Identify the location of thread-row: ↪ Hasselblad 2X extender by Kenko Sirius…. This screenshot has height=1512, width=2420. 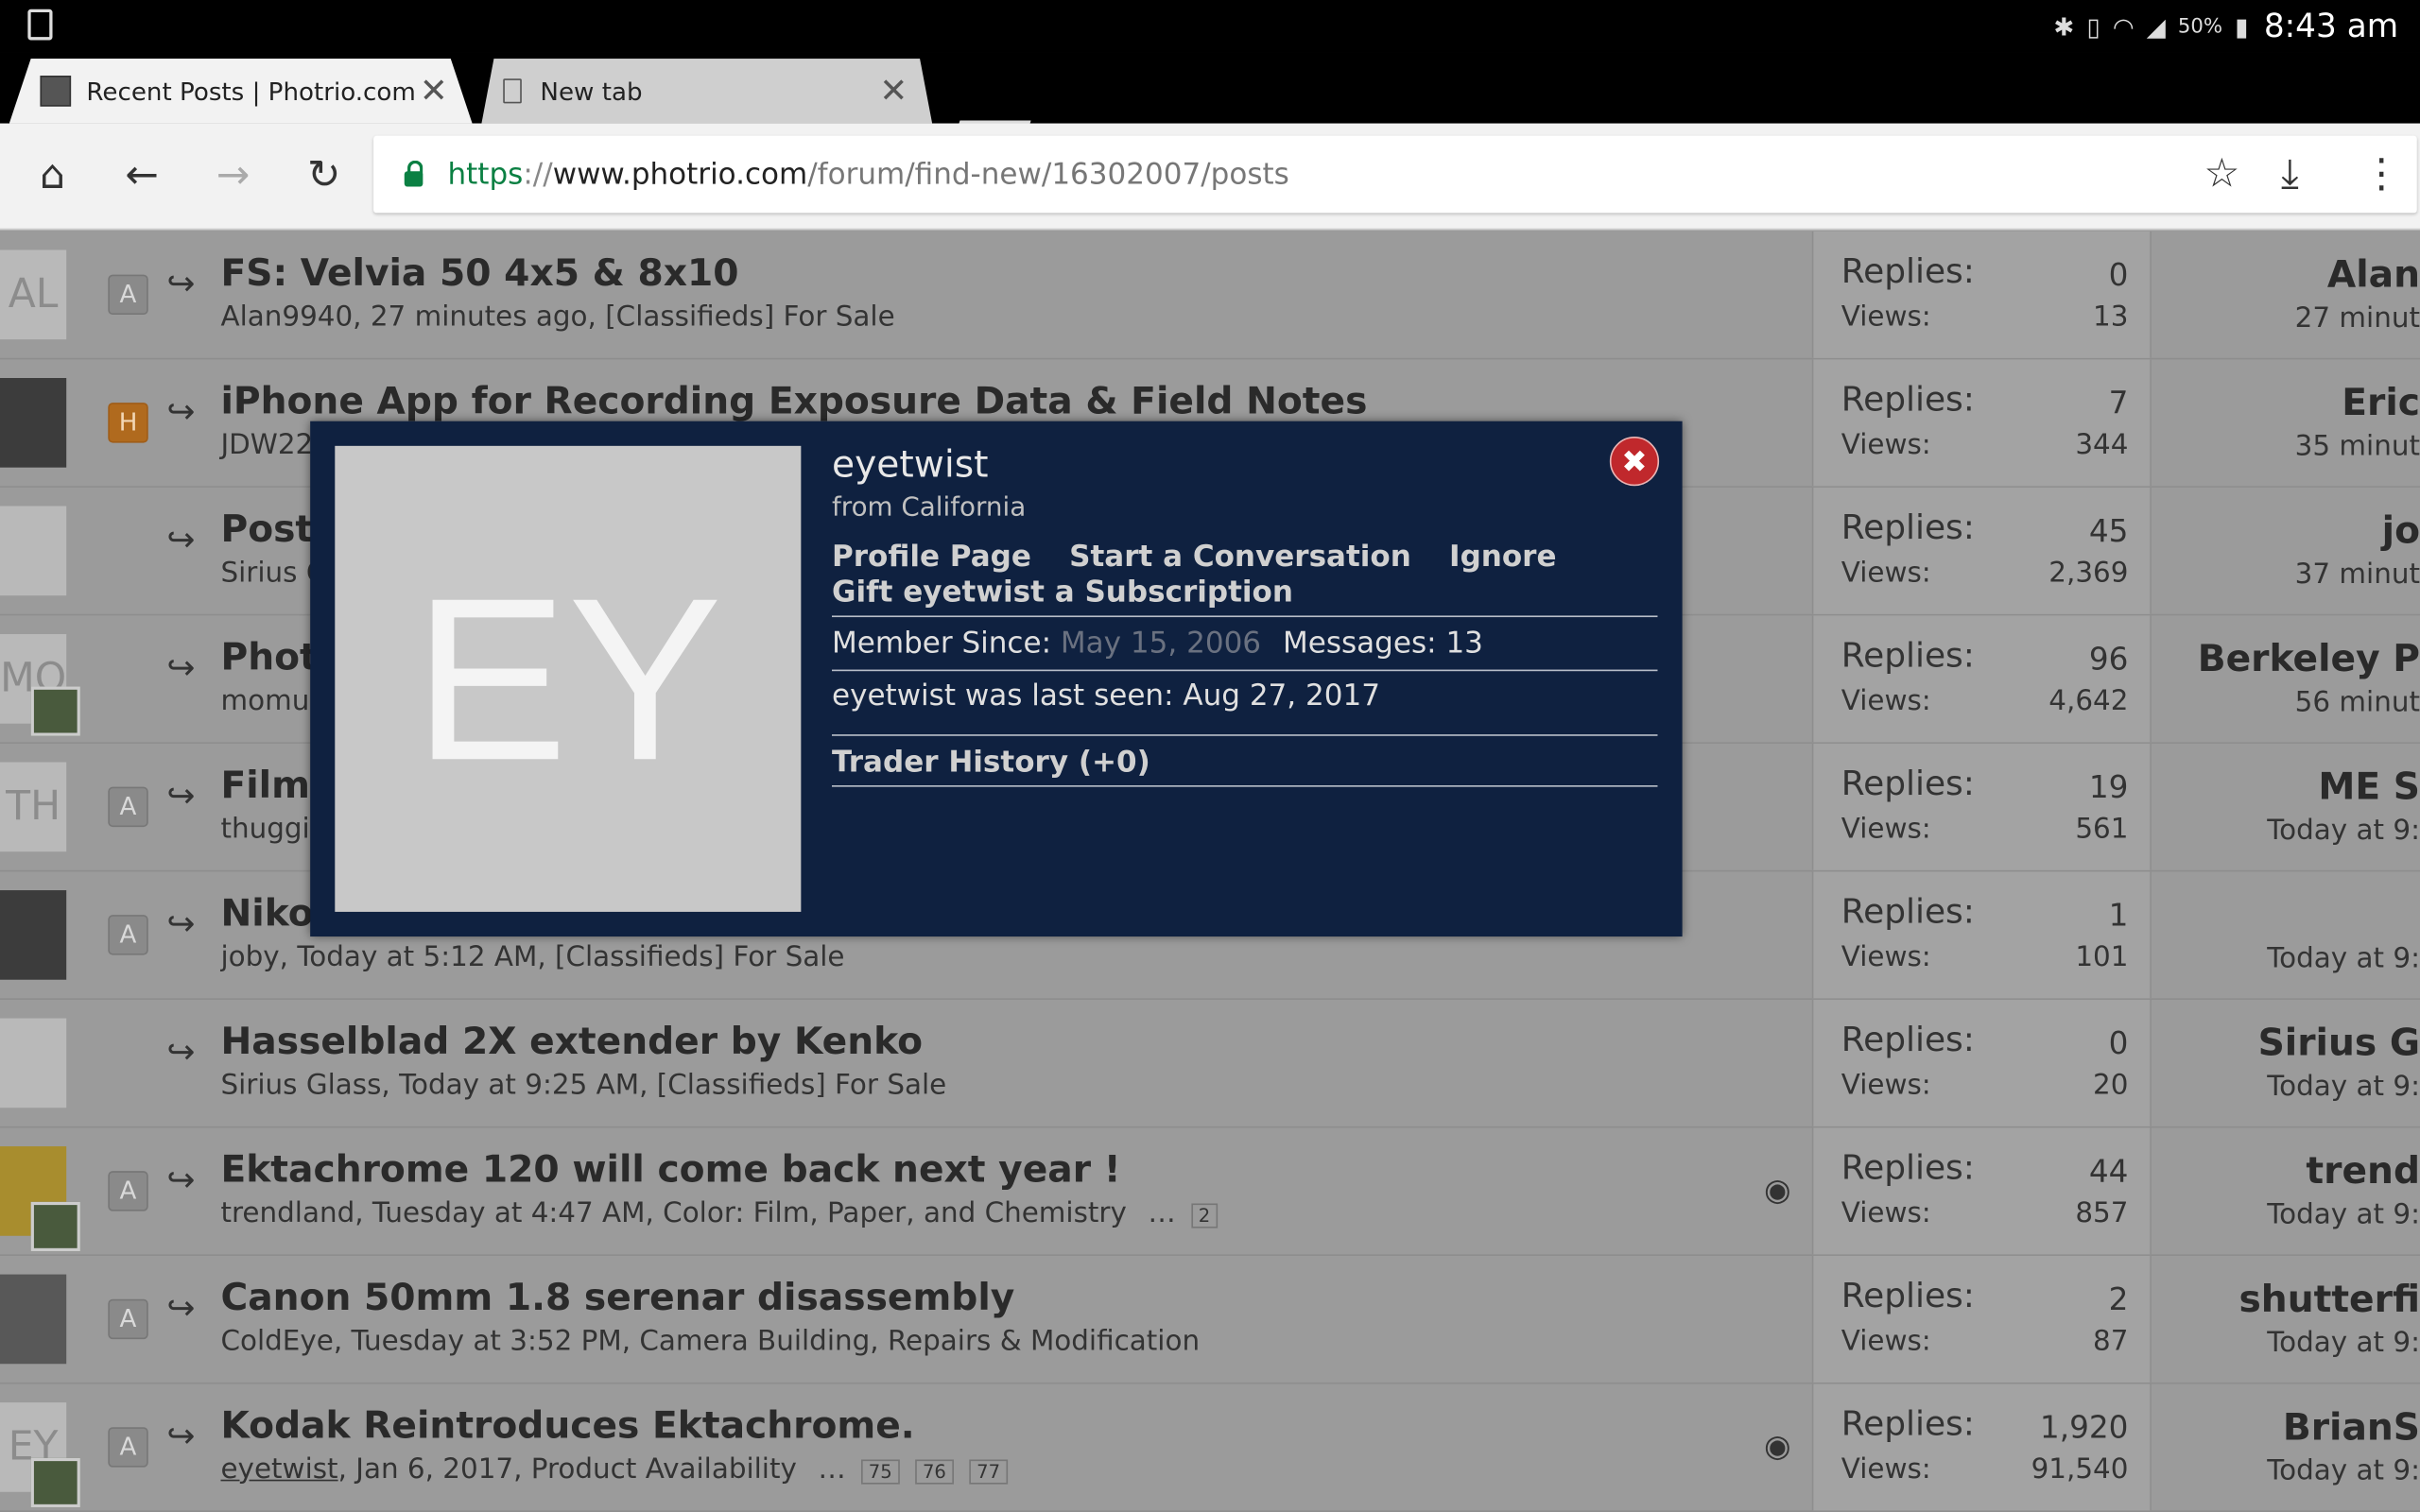
(1210, 1063).